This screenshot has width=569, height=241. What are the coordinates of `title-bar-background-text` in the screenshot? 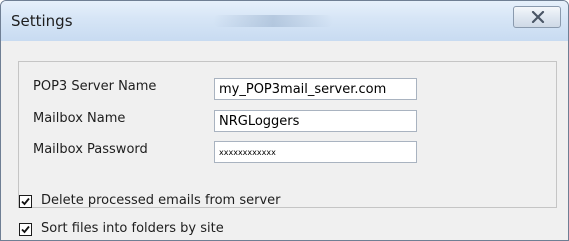 It's located at (273, 21).